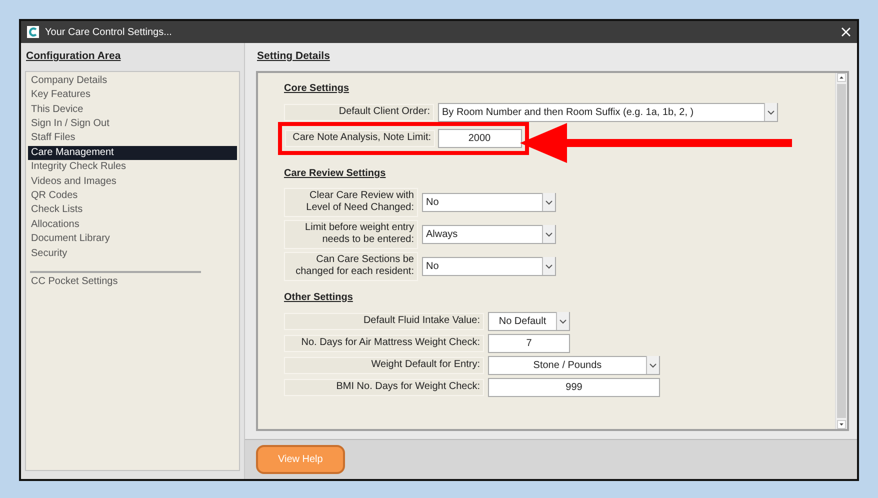 The image size is (878, 498). Describe the element at coordinates (529, 343) in the screenshot. I see `input-field: 7` at that location.